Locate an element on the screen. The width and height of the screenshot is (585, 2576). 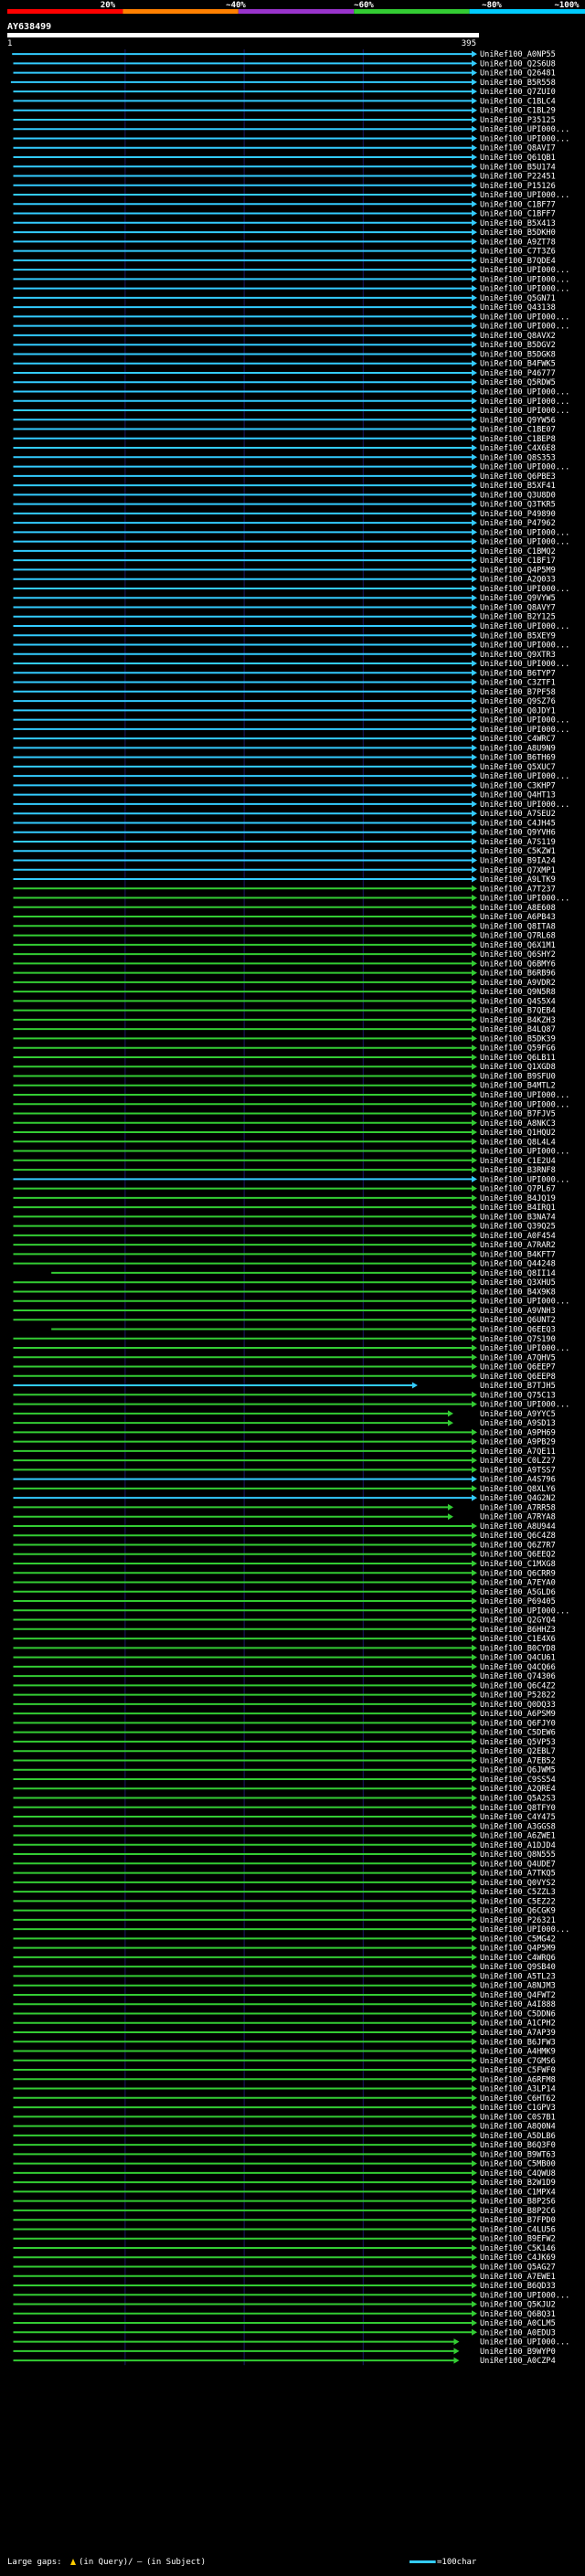
hit-label: UniRef100_B9WYP0 is located at coordinates (518, 2352).